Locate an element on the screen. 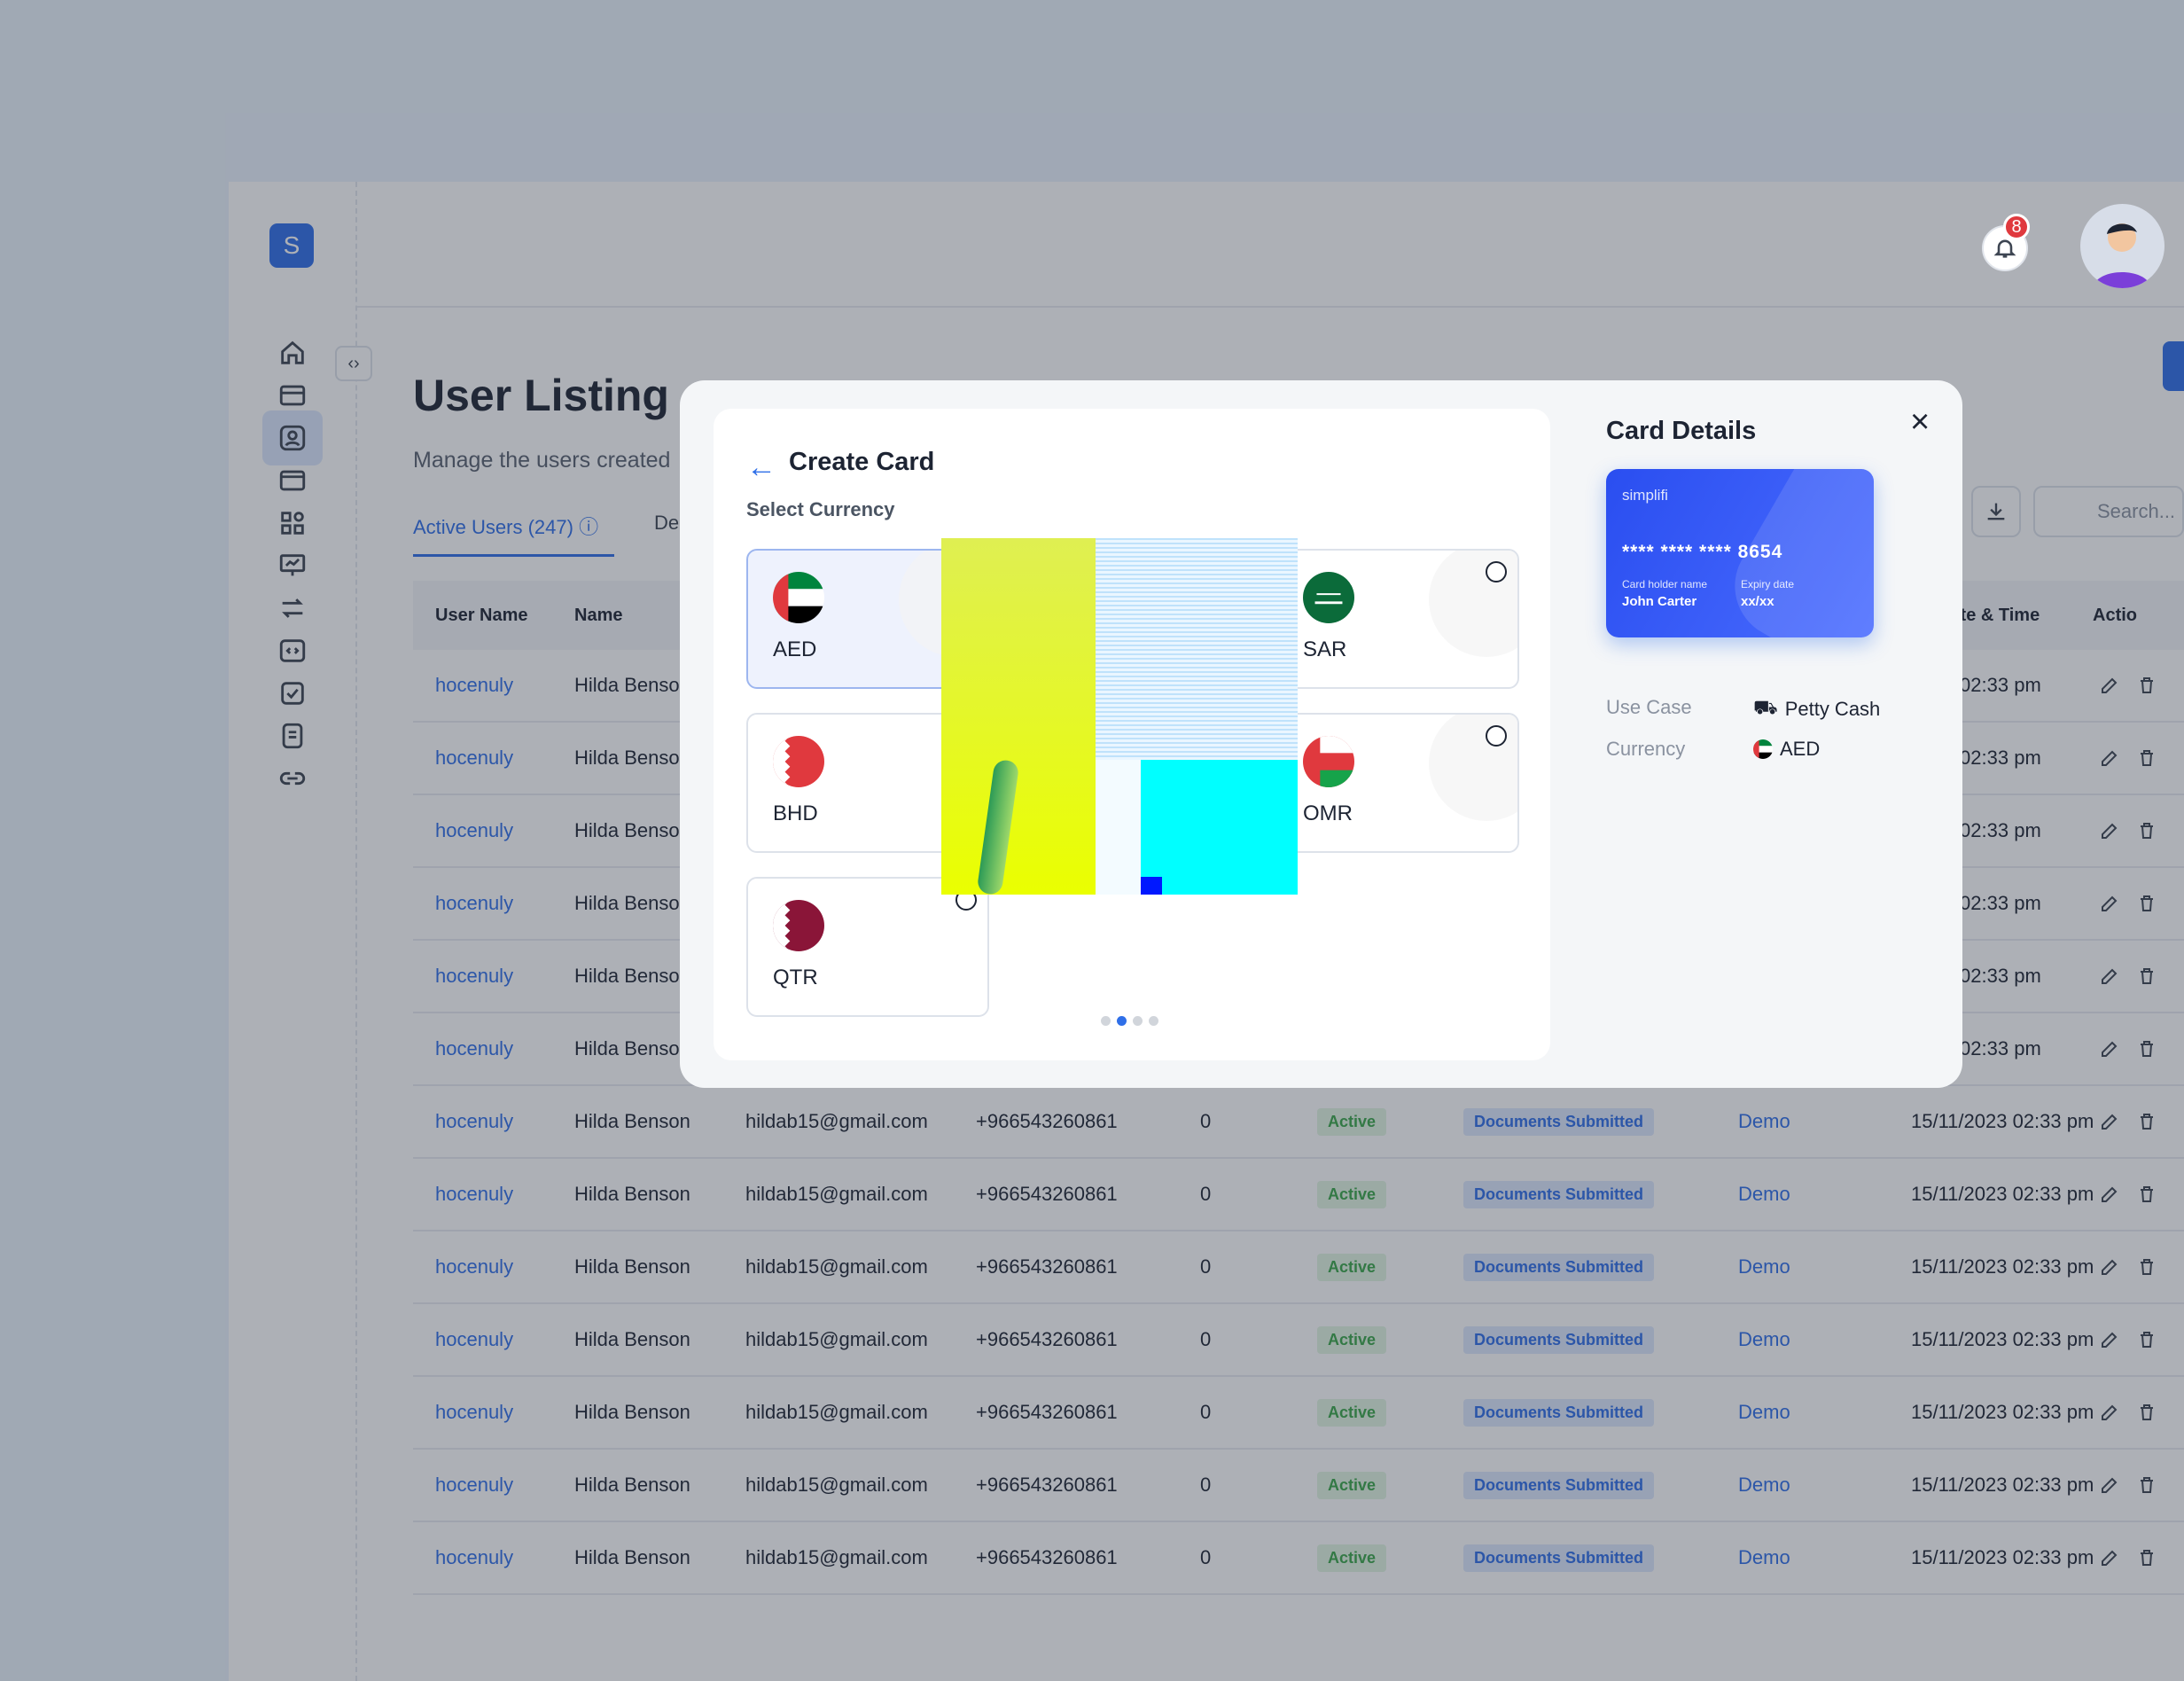  currency-code: BHD is located at coordinates (795, 813).